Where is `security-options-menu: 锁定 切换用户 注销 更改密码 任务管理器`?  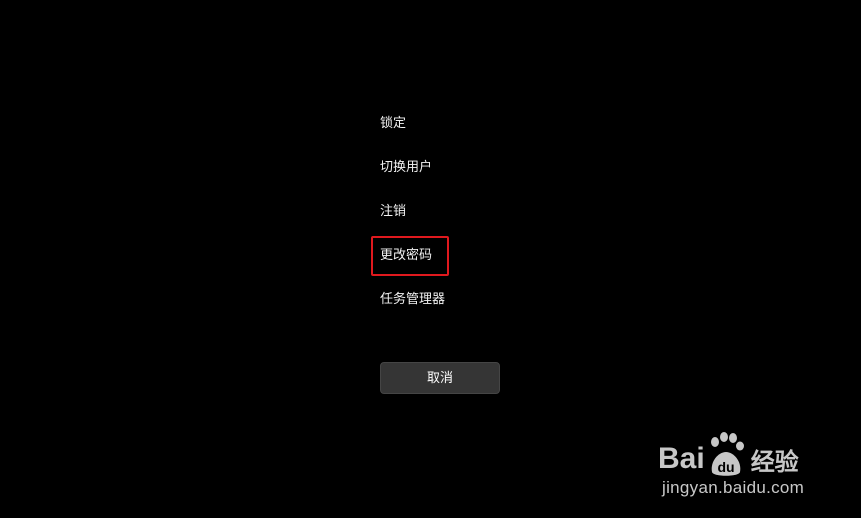 security-options-menu: 锁定 切换用户 注销 更改密码 任务管理器 is located at coordinates (445, 222).